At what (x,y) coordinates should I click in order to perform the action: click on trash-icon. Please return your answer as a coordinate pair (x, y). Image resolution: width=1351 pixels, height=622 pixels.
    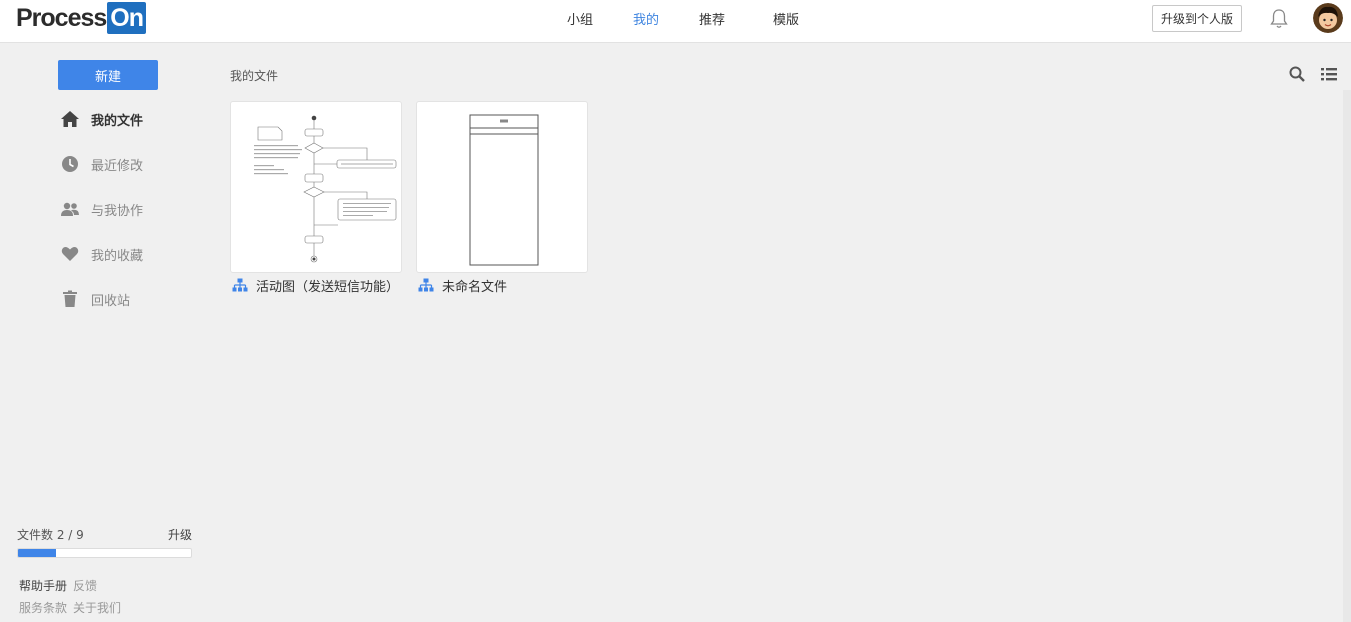
    Looking at the image, I should click on (70, 299).